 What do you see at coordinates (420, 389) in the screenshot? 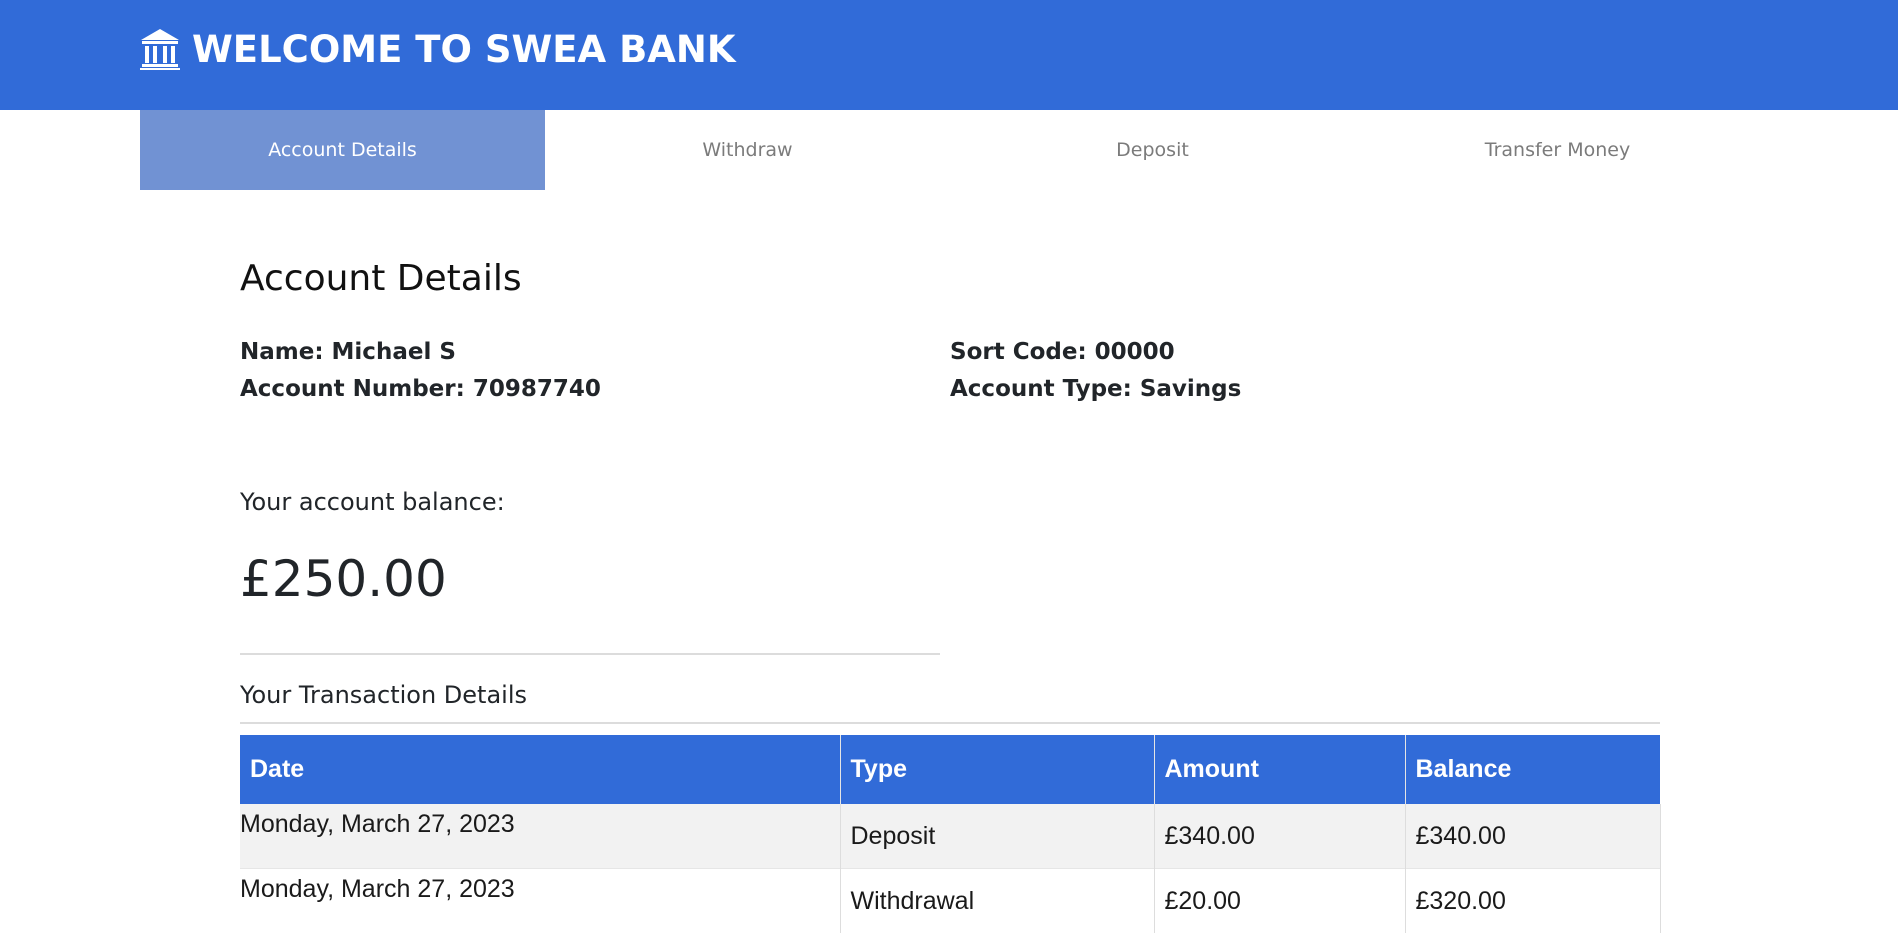
I see `account-number: Account Number: 70987740` at bounding box center [420, 389].